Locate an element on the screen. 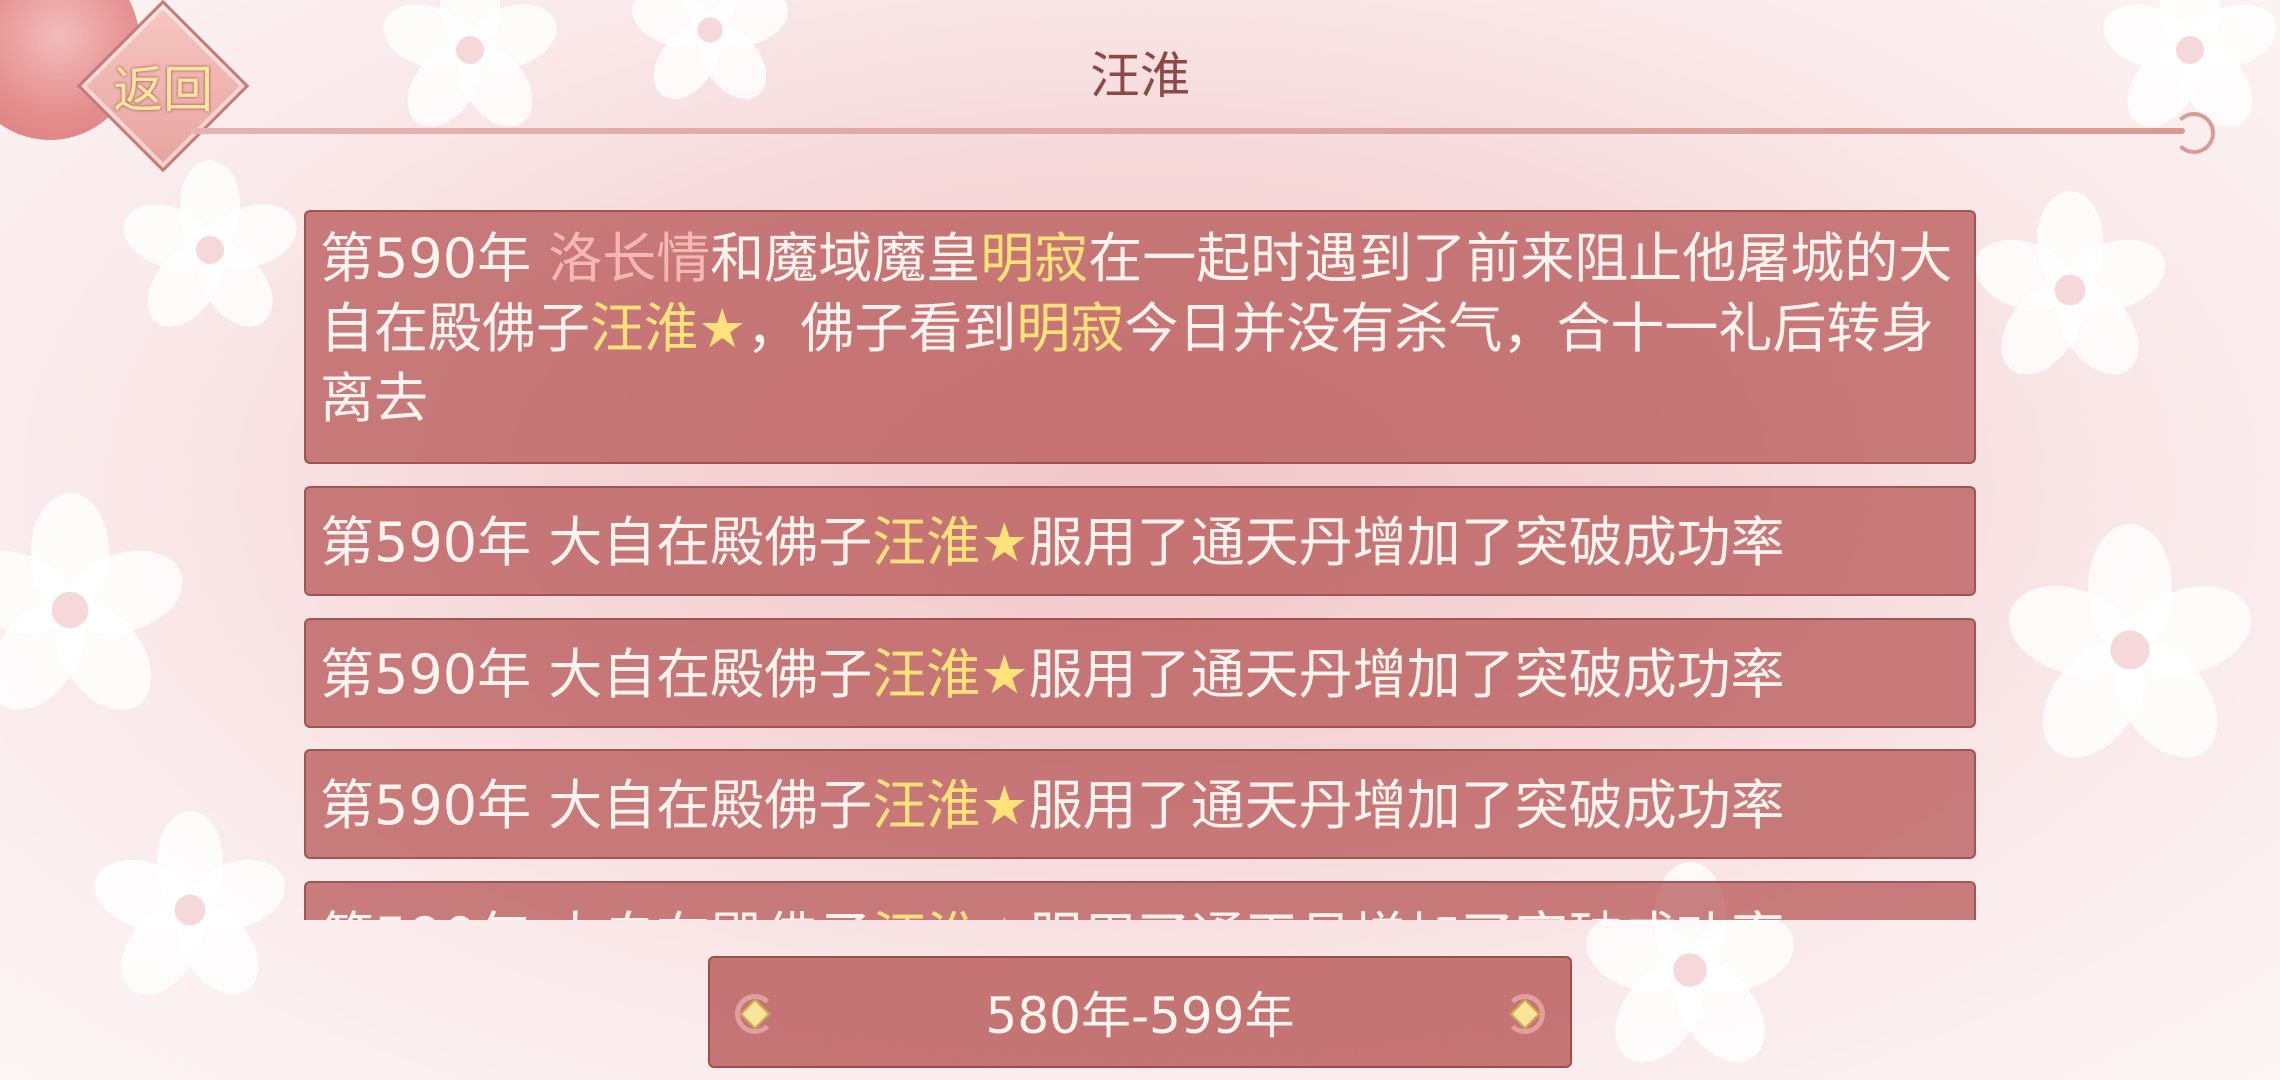 Image resolution: width=2280 pixels, height=1080 pixels. next-range-button is located at coordinates (1525, 1014).